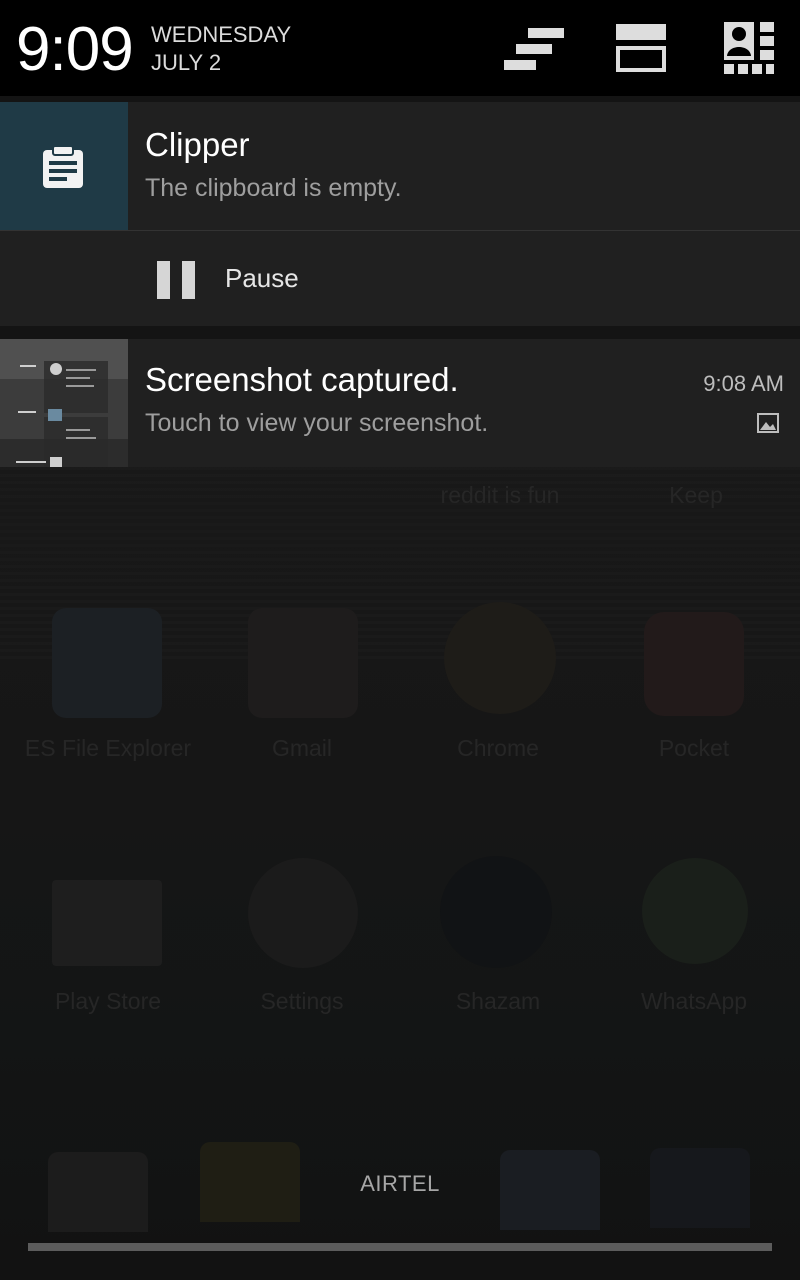  I want to click on quick-settings-button, so click(644, 49).